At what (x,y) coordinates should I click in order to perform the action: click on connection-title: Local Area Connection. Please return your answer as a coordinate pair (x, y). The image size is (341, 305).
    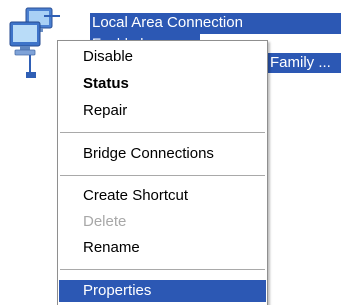
    Looking at the image, I should click on (215, 23).